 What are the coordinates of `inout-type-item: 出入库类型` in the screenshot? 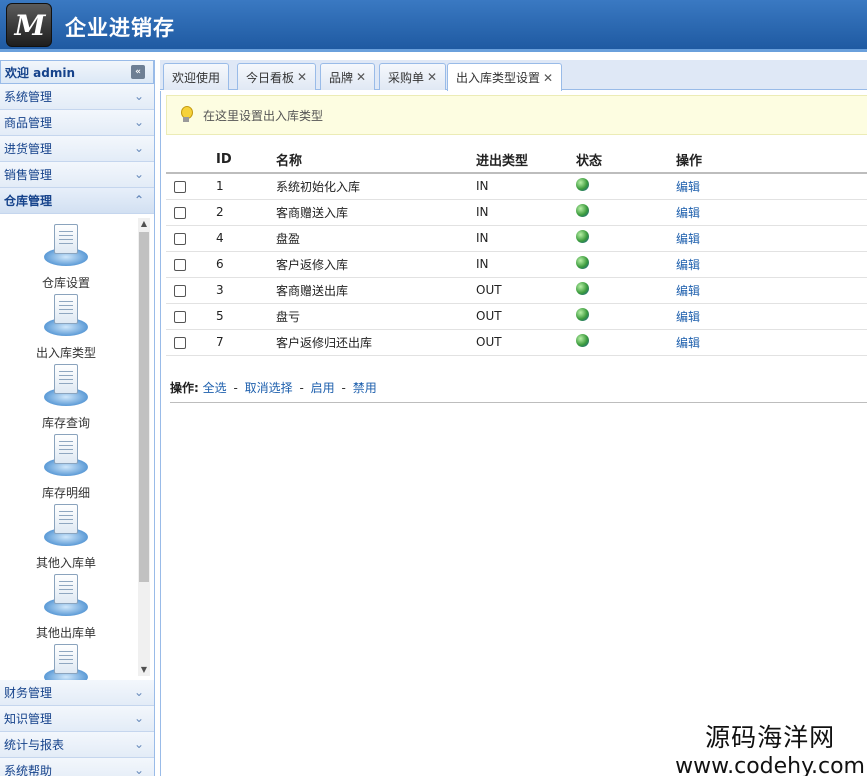 It's located at (66, 326).